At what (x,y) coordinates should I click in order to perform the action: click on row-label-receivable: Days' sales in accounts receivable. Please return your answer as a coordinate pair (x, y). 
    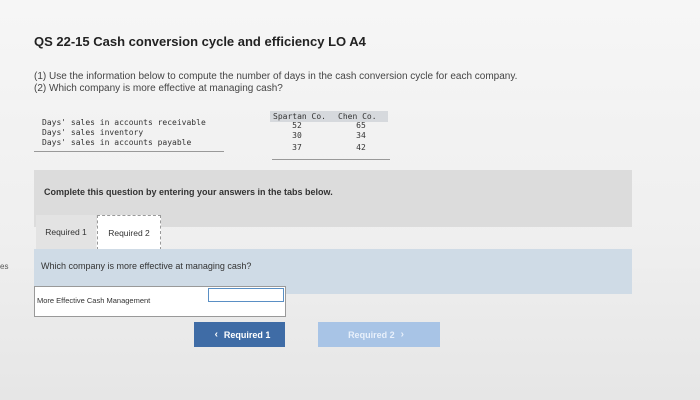
    Looking at the image, I should click on (124, 122).